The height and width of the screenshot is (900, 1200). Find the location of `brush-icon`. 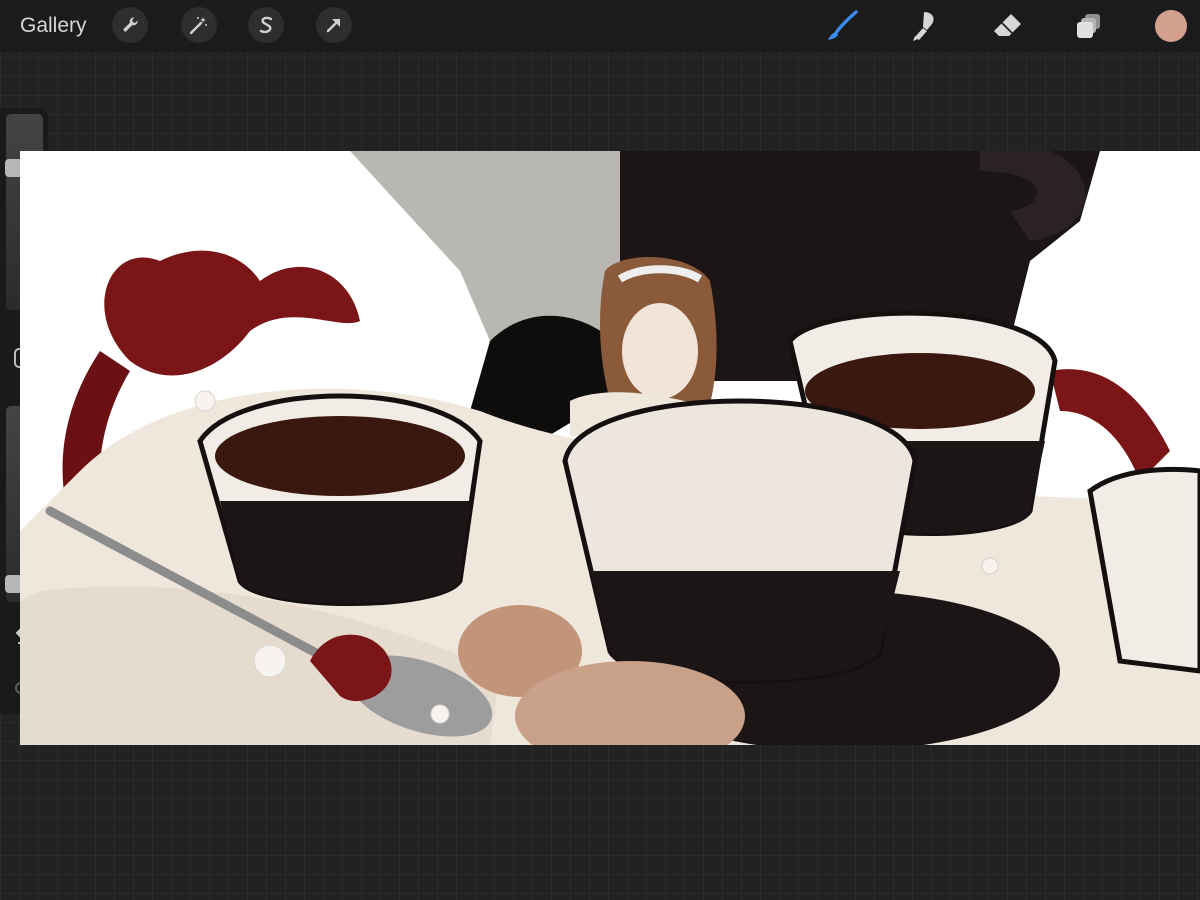

brush-icon is located at coordinates (843, 25).